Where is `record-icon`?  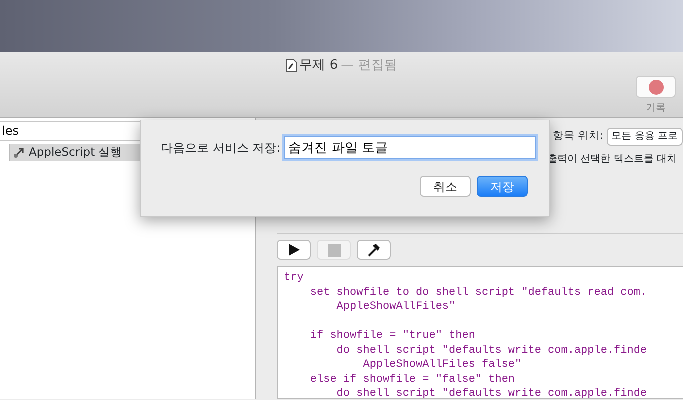 record-icon is located at coordinates (656, 87).